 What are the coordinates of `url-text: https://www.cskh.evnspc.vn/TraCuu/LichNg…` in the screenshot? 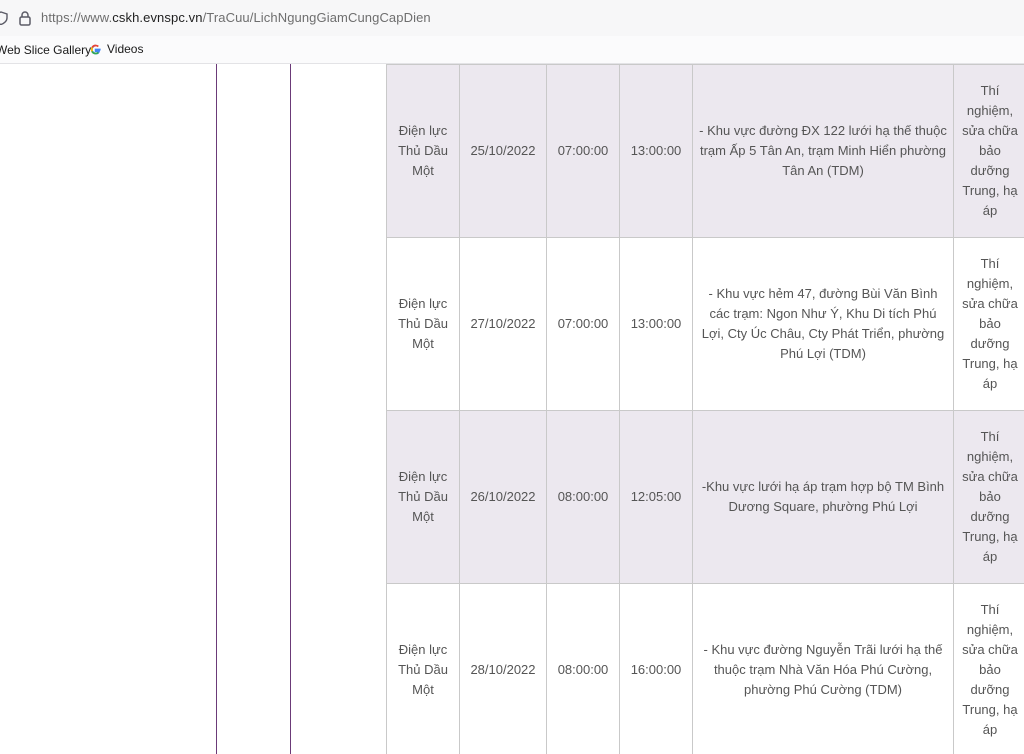 It's located at (236, 17).